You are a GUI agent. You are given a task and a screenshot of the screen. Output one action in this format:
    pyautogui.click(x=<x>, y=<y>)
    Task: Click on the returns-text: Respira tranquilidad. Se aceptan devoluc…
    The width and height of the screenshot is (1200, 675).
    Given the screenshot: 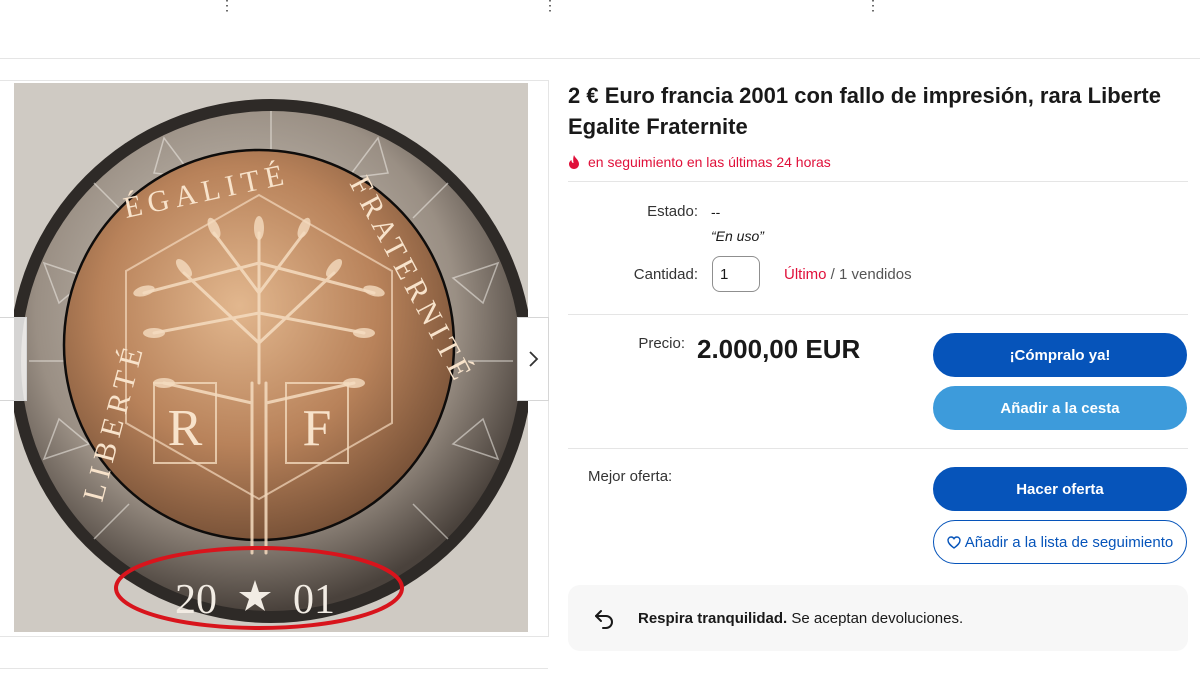 What is the action you would take?
    pyautogui.click(x=800, y=618)
    